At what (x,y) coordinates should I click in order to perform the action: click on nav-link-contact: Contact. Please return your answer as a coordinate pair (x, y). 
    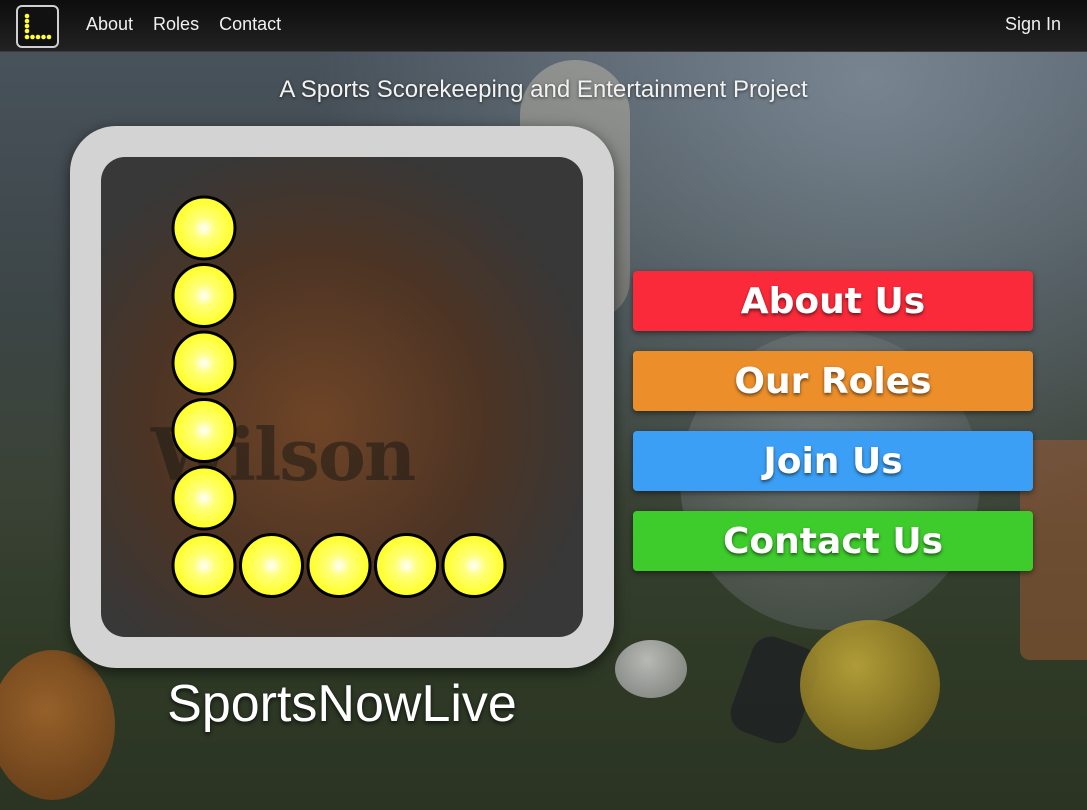
    Looking at the image, I should click on (250, 24).